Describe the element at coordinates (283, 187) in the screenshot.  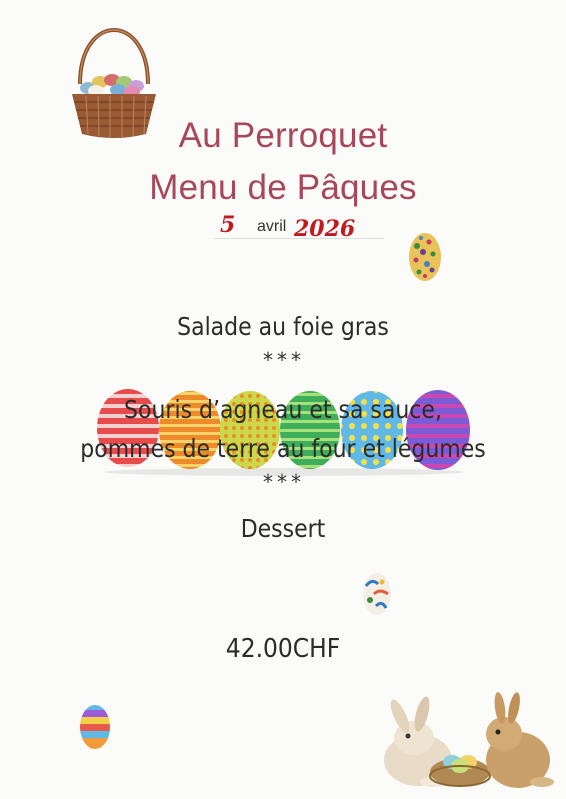
I see `menu-title: Menu de Pâques` at that location.